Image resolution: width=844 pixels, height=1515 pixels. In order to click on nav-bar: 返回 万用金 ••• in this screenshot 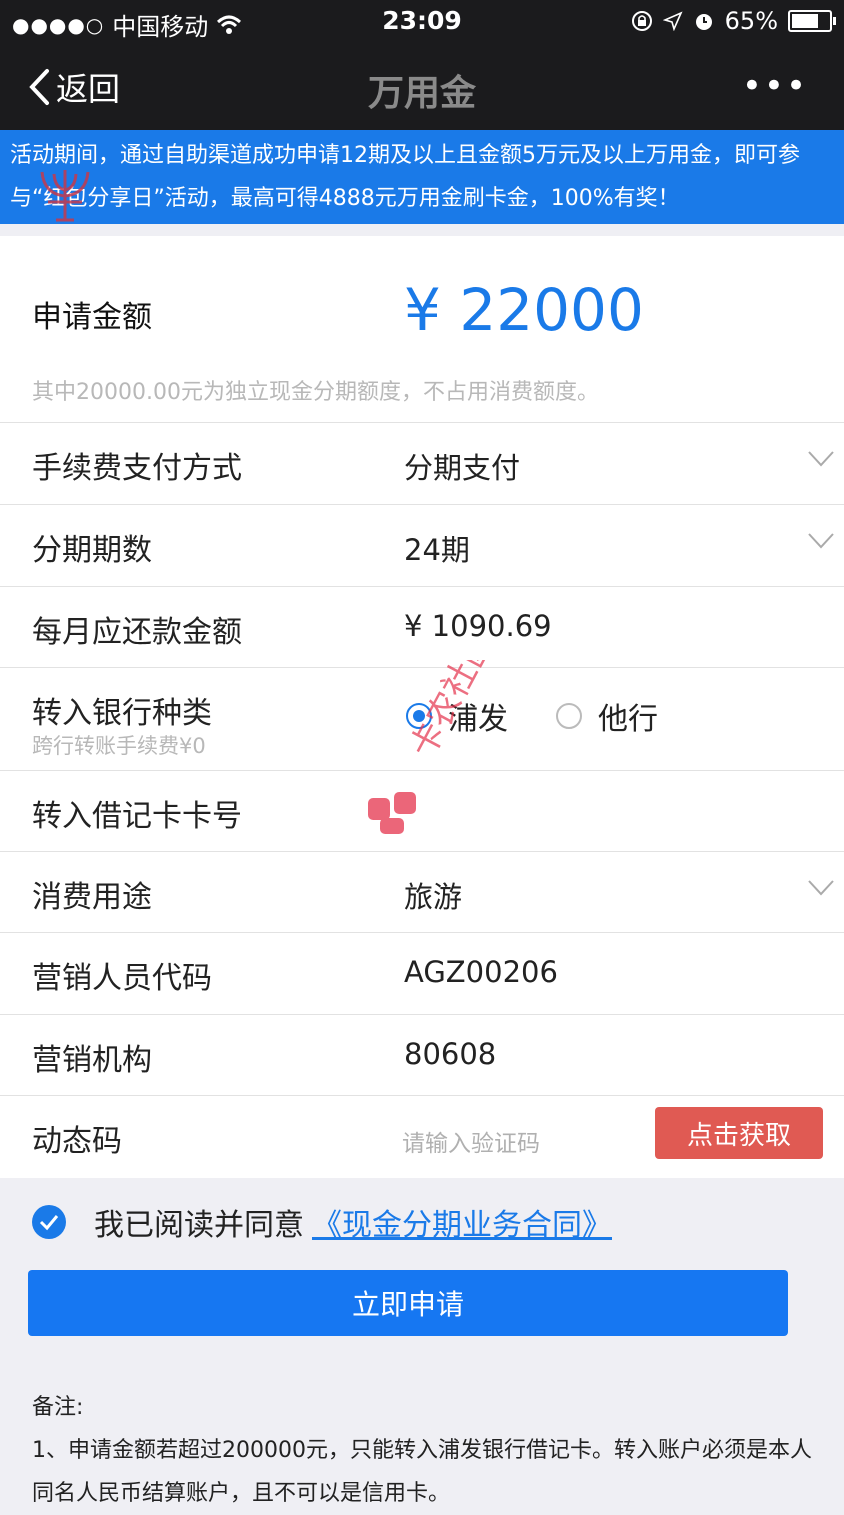, I will do `click(422, 87)`.